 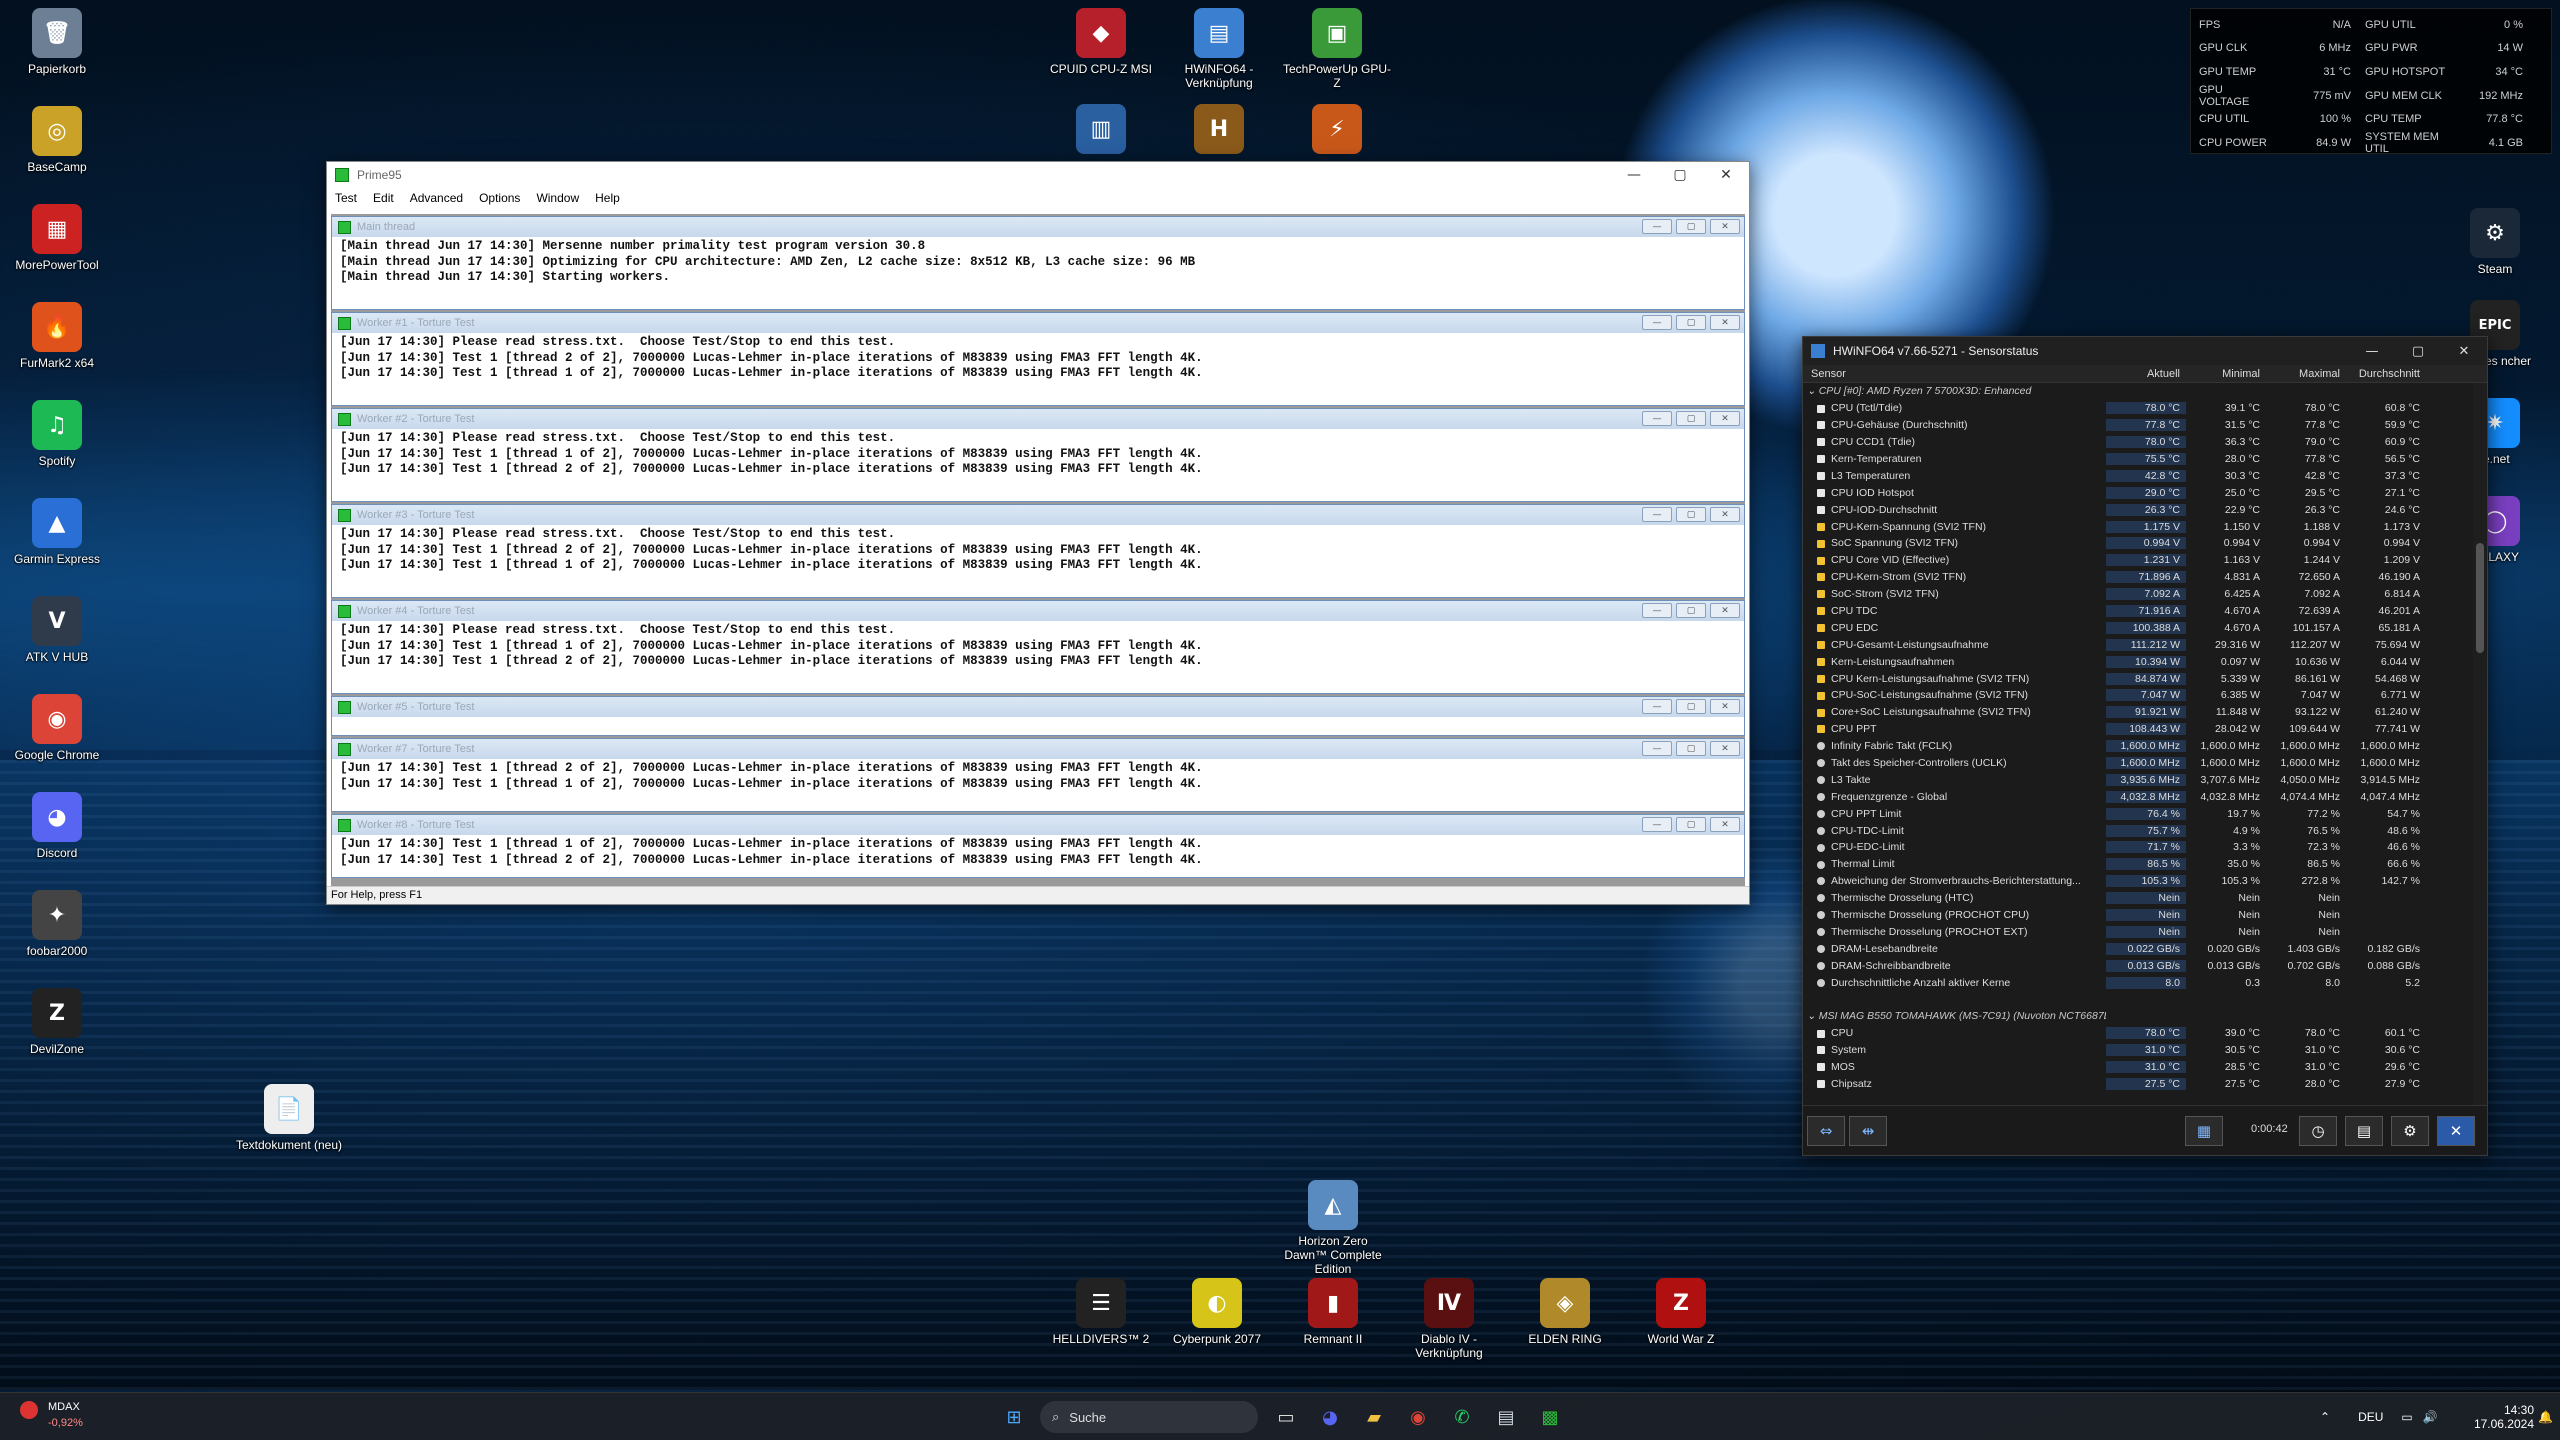 What do you see at coordinates (436, 198) in the screenshot?
I see `menu-item-advanced: Advanced` at bounding box center [436, 198].